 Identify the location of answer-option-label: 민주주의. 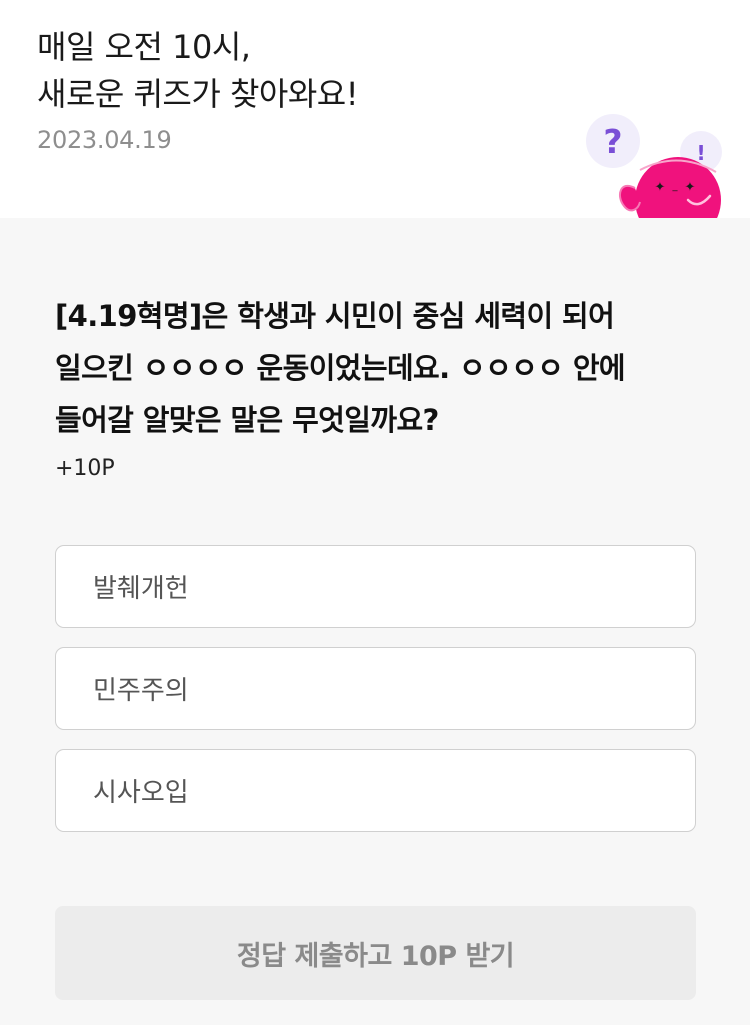
(141, 691).